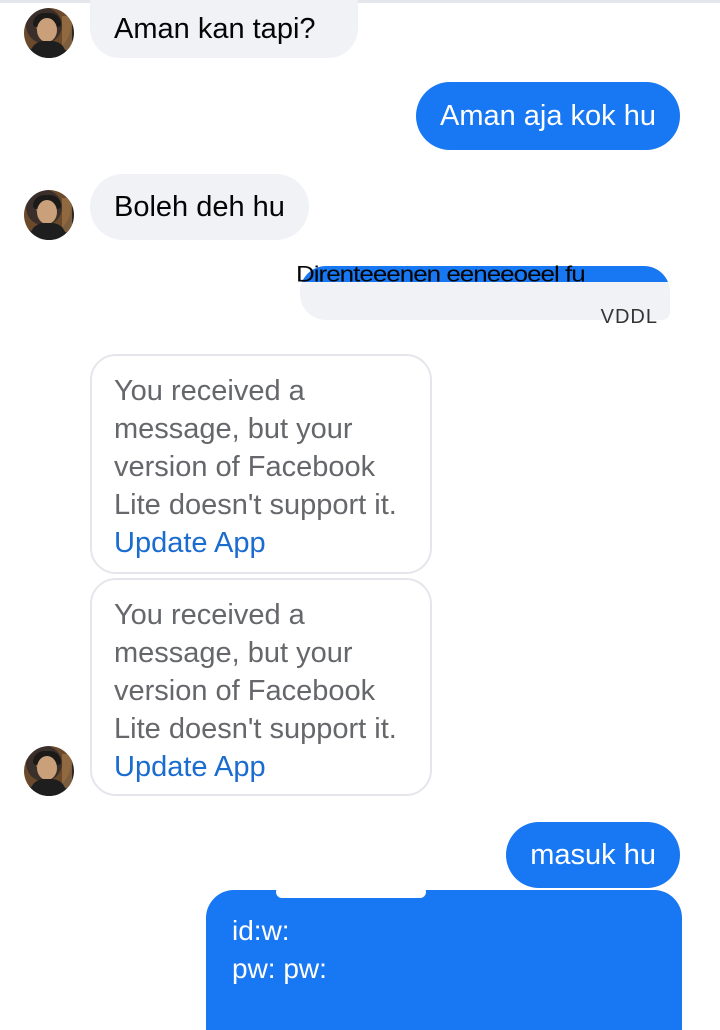 This screenshot has height=1030, width=720. I want to click on garbled-text-line: Direnteeenen eeneeoeel fu, so click(441, 274).